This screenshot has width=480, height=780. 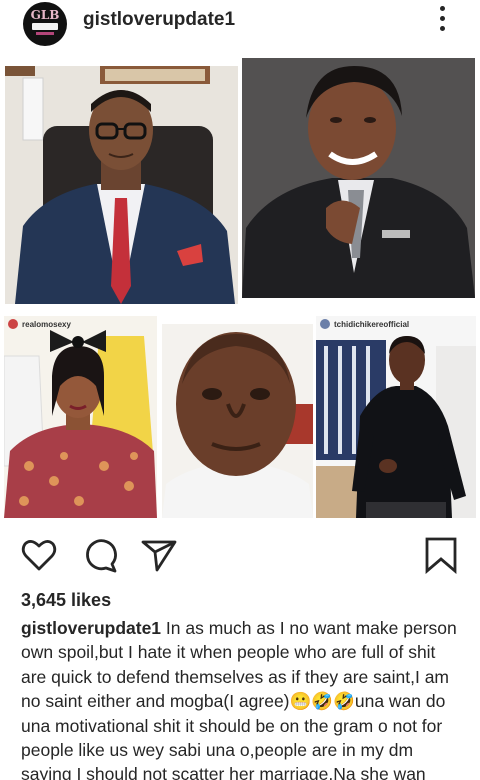 What do you see at coordinates (240, 556) in the screenshot?
I see `post-actions` at bounding box center [240, 556].